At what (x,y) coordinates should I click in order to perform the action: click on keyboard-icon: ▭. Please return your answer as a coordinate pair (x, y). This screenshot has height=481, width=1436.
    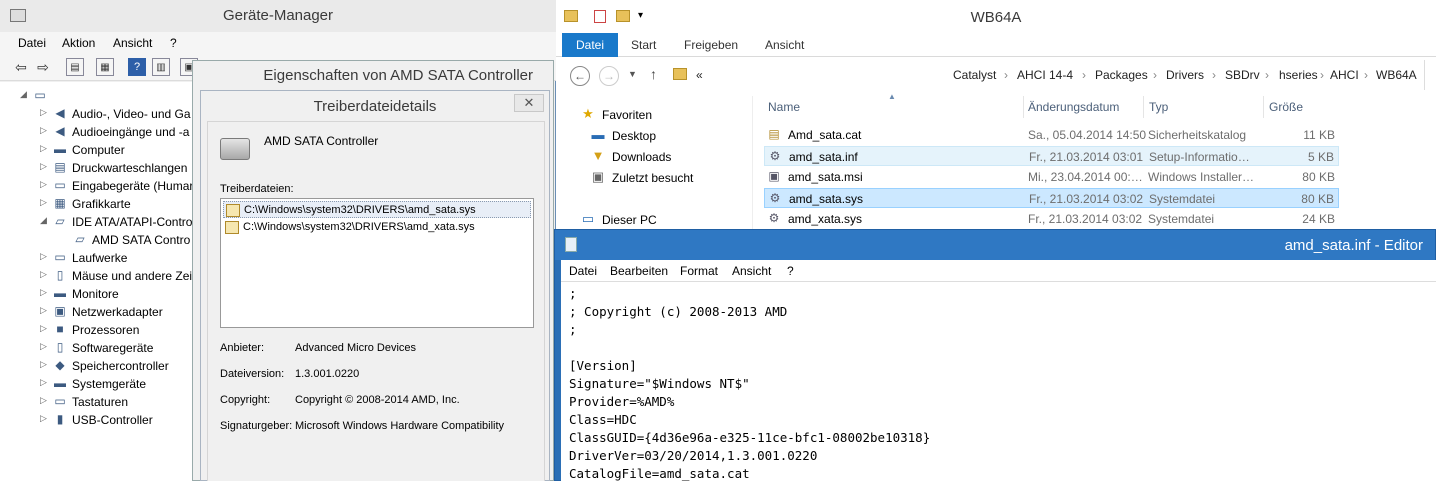
    Looking at the image, I should click on (60, 185).